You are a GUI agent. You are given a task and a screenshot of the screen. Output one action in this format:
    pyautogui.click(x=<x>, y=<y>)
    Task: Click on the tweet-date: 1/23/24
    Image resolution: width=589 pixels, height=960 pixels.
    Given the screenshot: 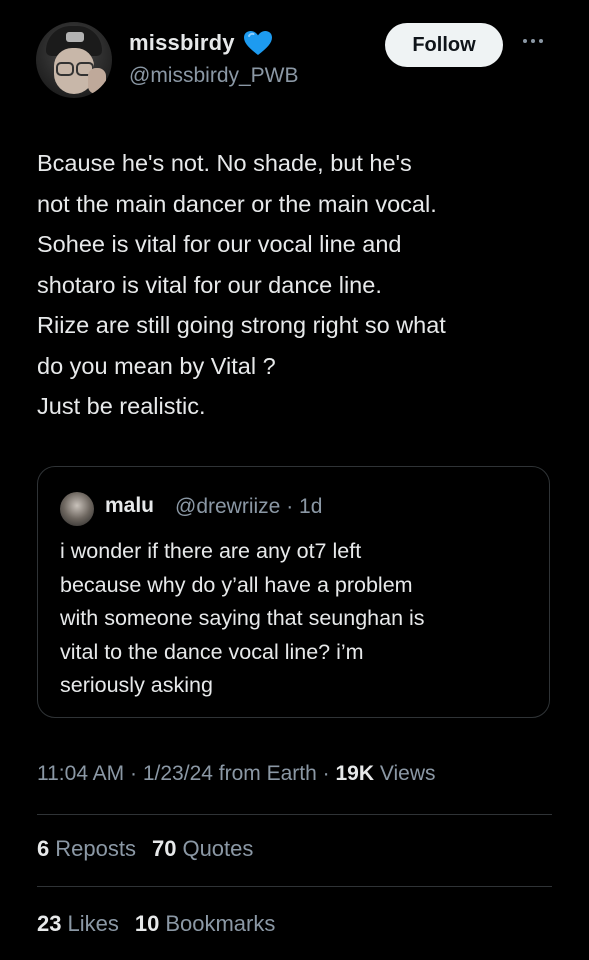 What is the action you would take?
    pyautogui.click(x=178, y=773)
    